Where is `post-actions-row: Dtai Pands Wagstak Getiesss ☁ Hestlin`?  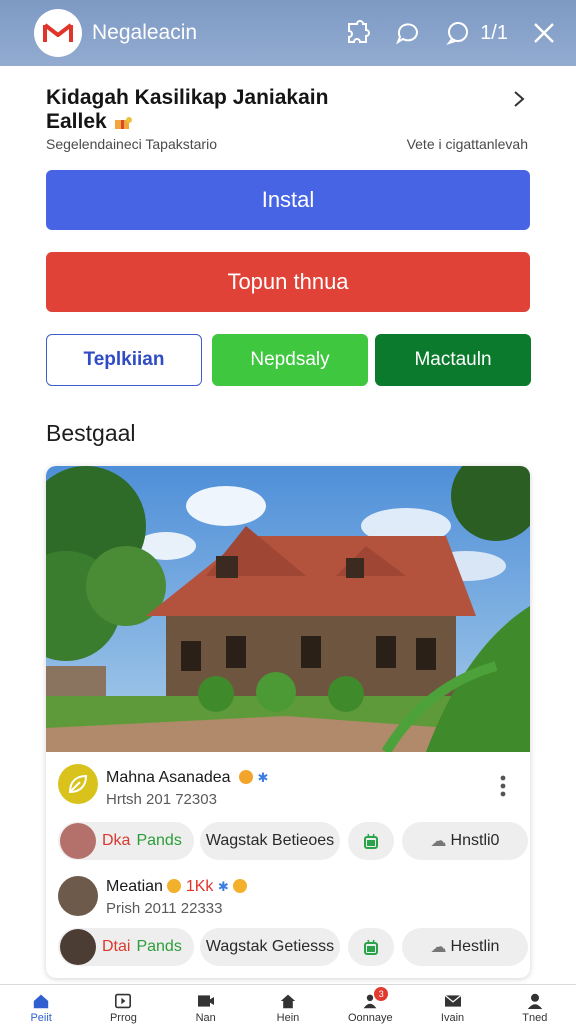 post-actions-row: Dtai Pands Wagstak Getiesss ☁ Hestlin is located at coordinates (293, 948).